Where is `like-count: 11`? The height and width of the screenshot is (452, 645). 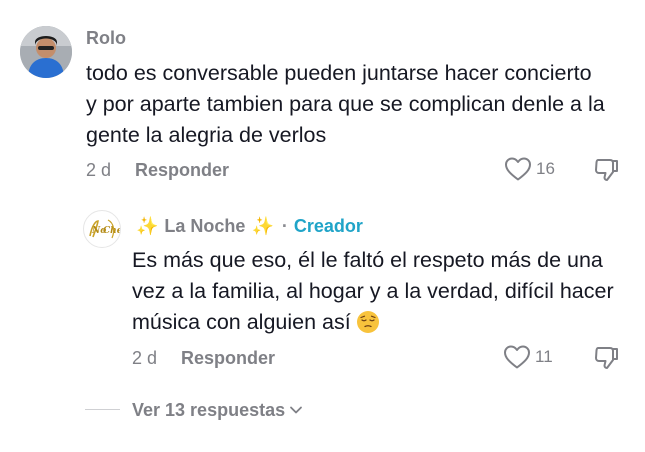 like-count: 11 is located at coordinates (544, 356).